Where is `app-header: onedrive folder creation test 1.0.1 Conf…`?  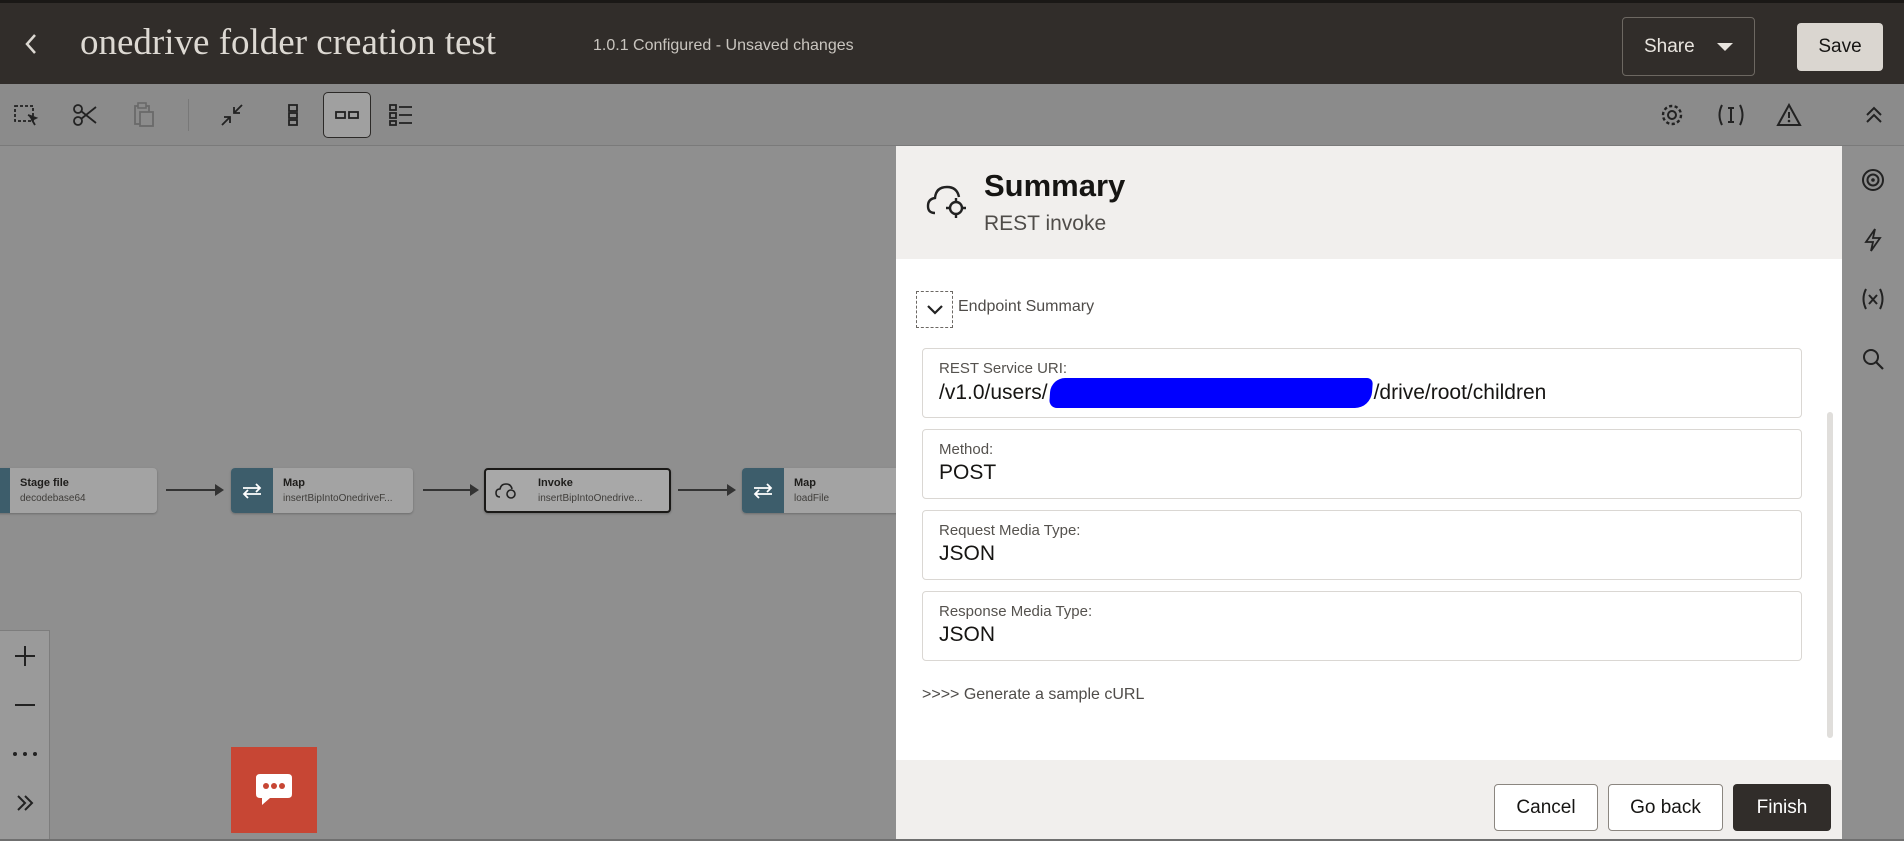
app-header: onedrive folder creation test 1.0.1 Conf… is located at coordinates (952, 42).